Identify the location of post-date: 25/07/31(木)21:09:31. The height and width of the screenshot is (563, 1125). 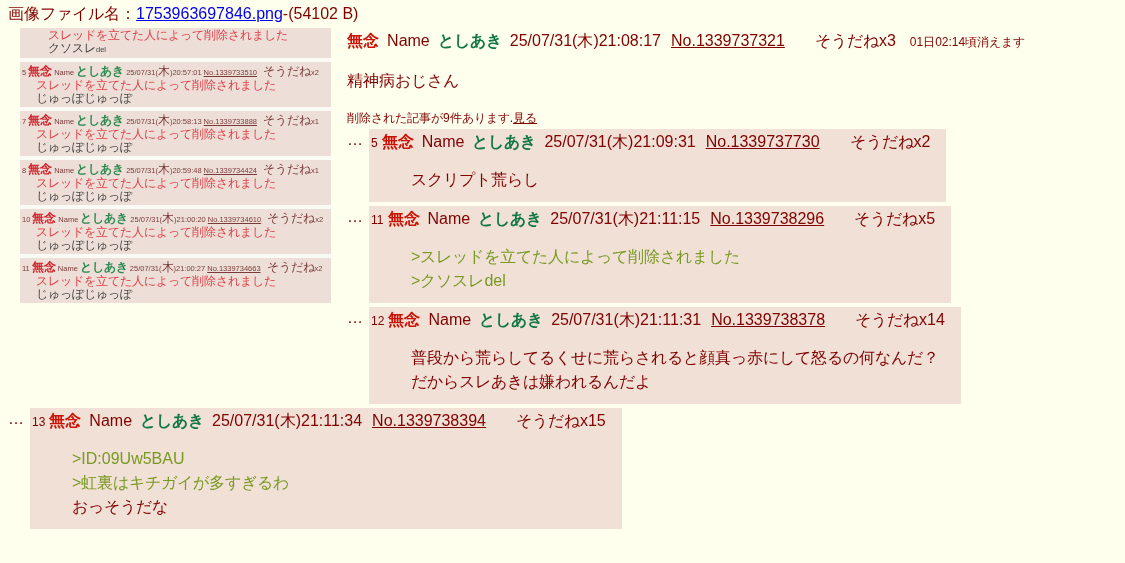
(620, 142).